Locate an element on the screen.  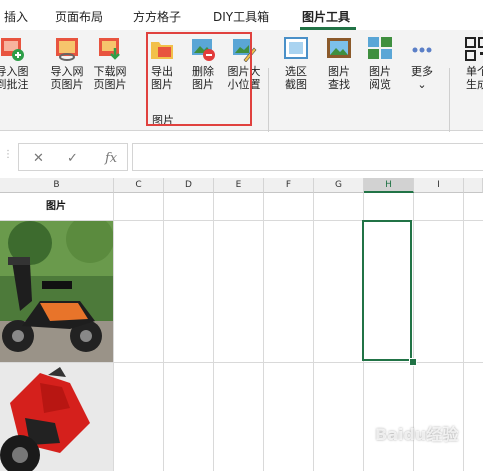
image-view-label-1: 图片 is located at coordinates (380, 71).